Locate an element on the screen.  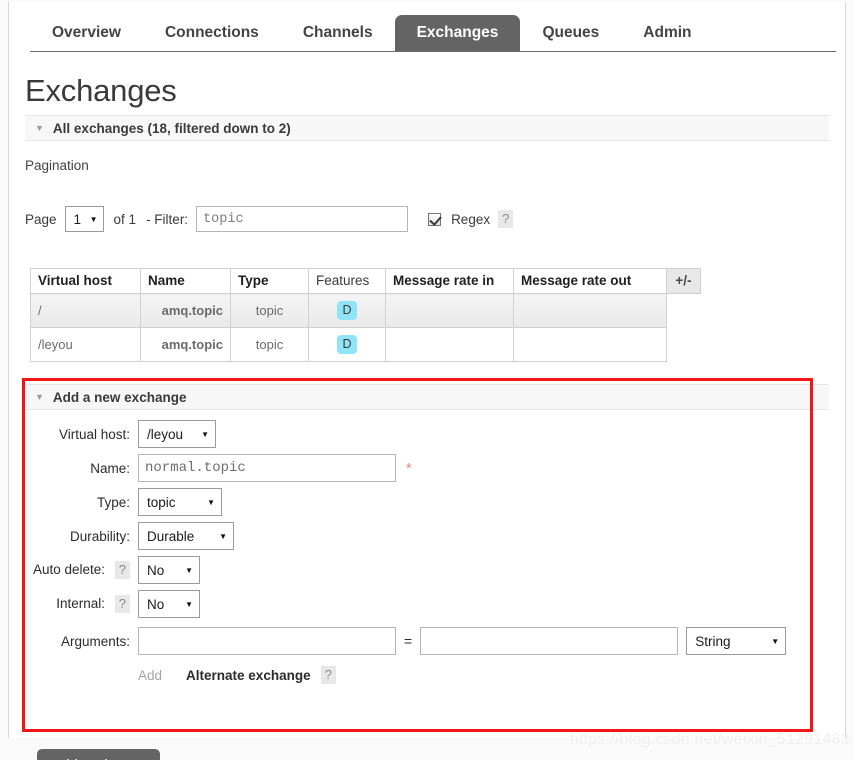
arguments-label: Arguments: is located at coordinates (95, 641).